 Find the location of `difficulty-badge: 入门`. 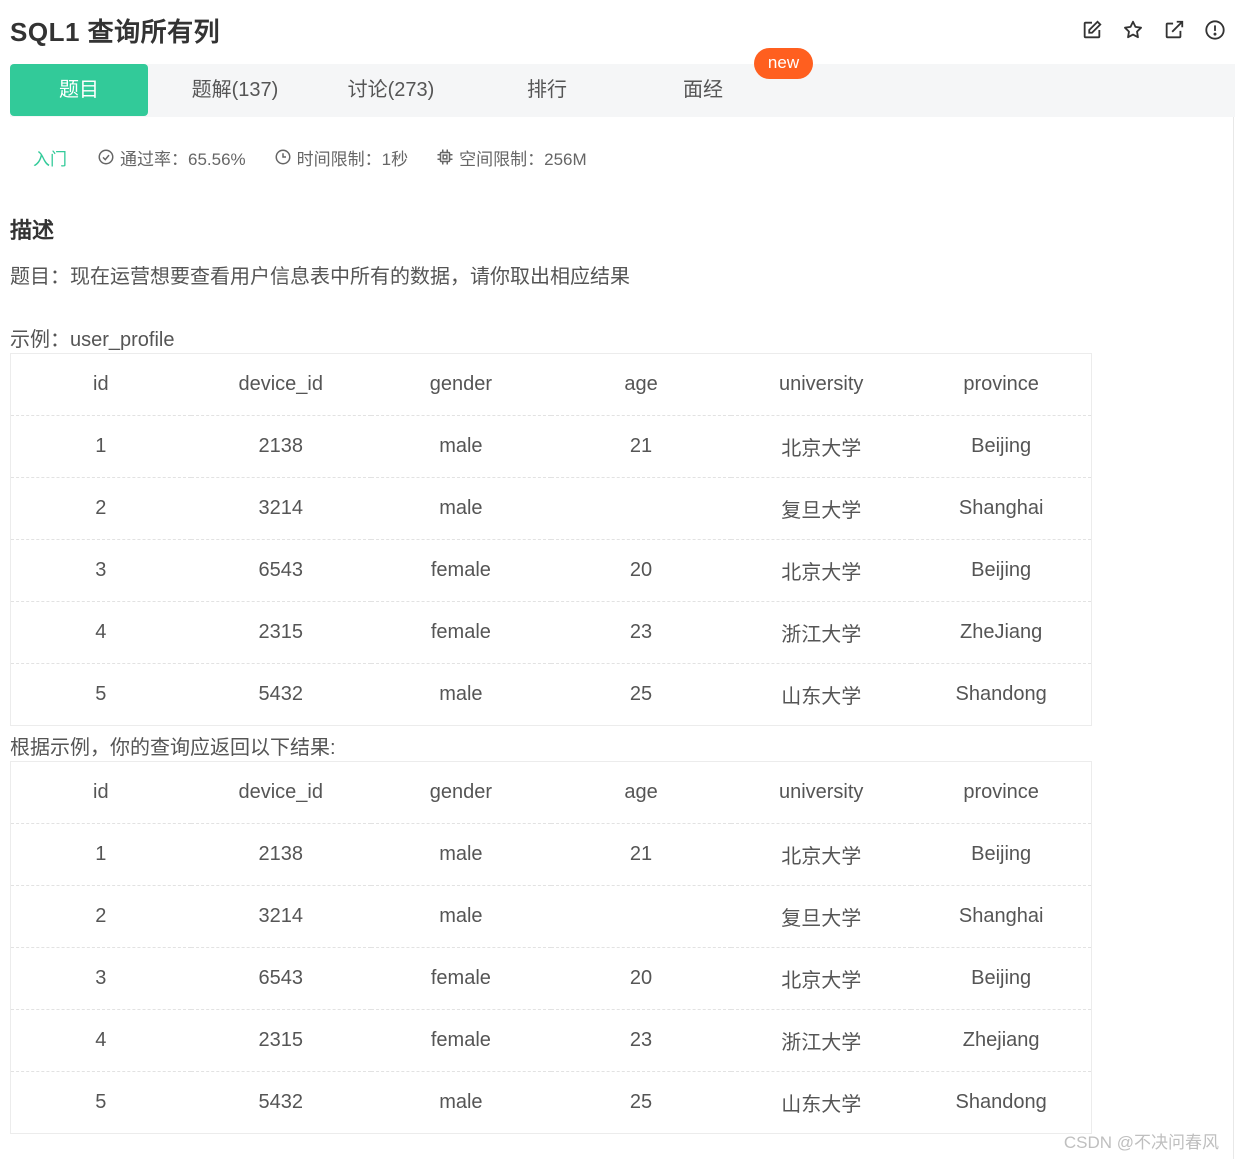

difficulty-badge: 入门 is located at coordinates (50, 159).